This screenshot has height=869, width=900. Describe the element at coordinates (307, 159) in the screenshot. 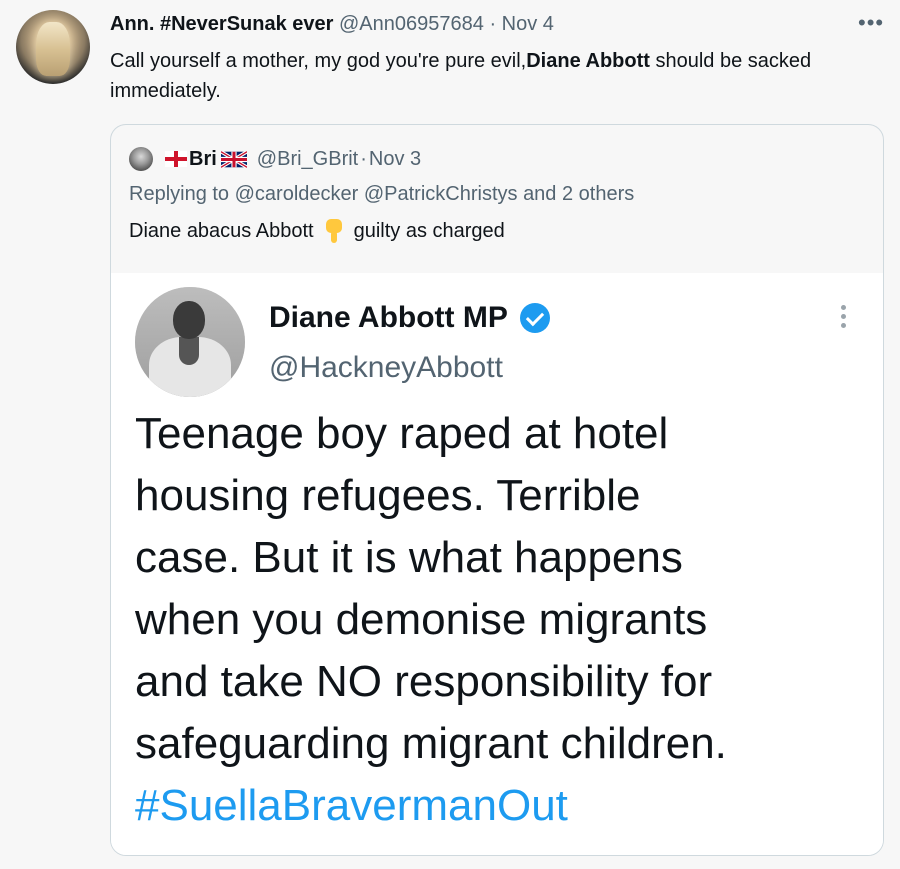

I see `quoted-handle: @Bri_GBrit` at that location.